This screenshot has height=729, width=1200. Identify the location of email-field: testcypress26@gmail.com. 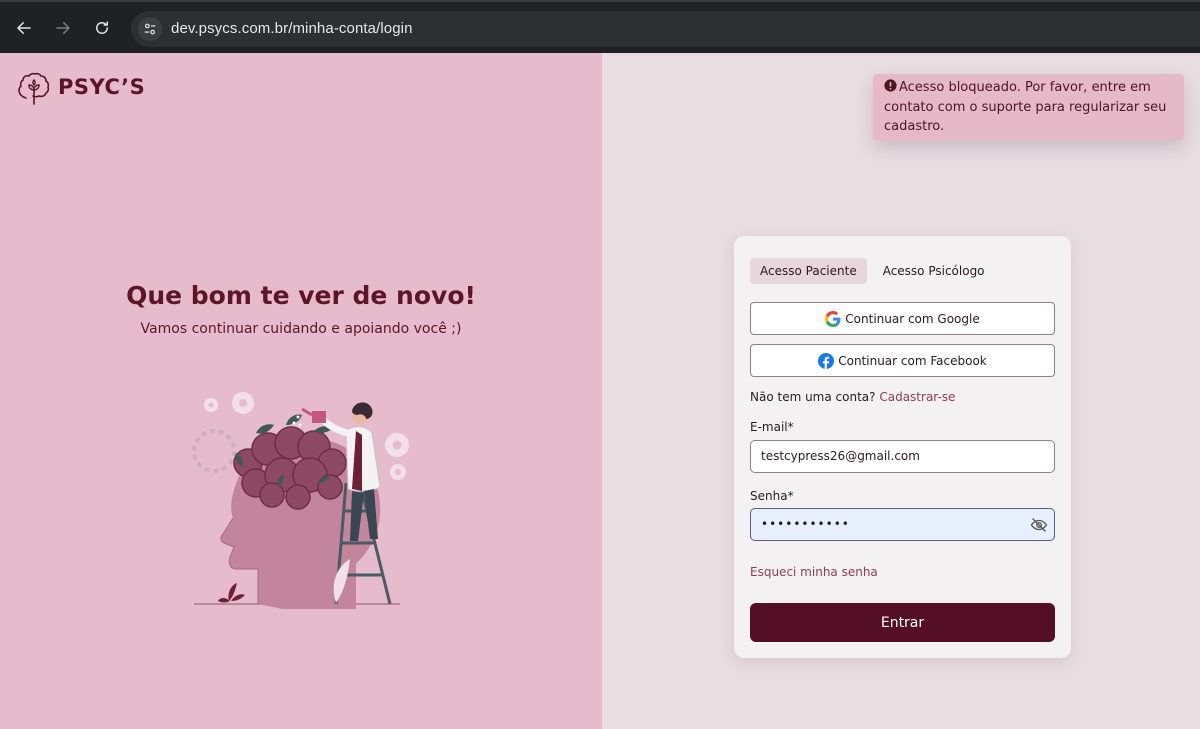
(902, 456).